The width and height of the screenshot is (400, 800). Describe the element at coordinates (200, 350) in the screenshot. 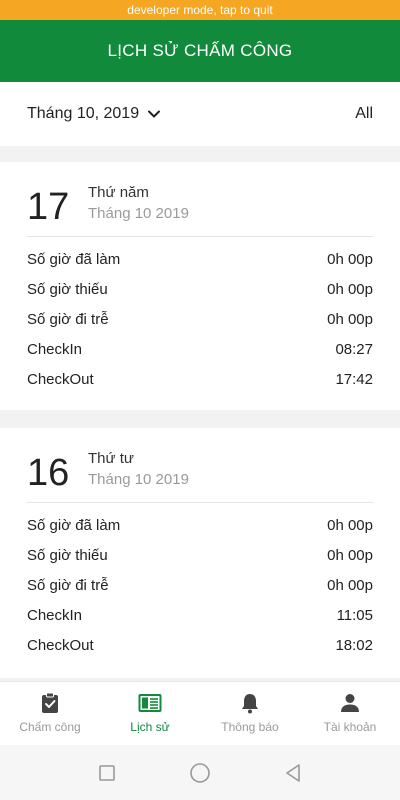

I see `checkin-row: CheckIn 08:27` at that location.